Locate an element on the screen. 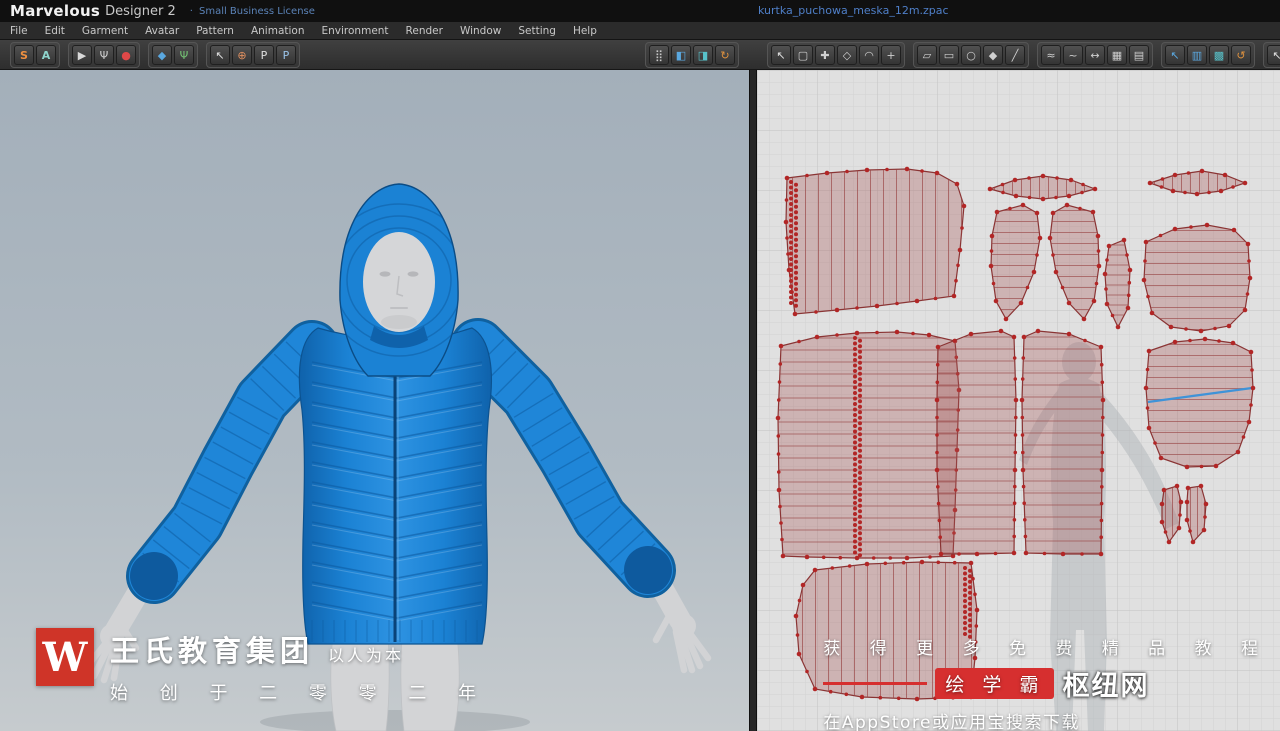  reset-view-button: ↺ is located at coordinates (1241, 55).